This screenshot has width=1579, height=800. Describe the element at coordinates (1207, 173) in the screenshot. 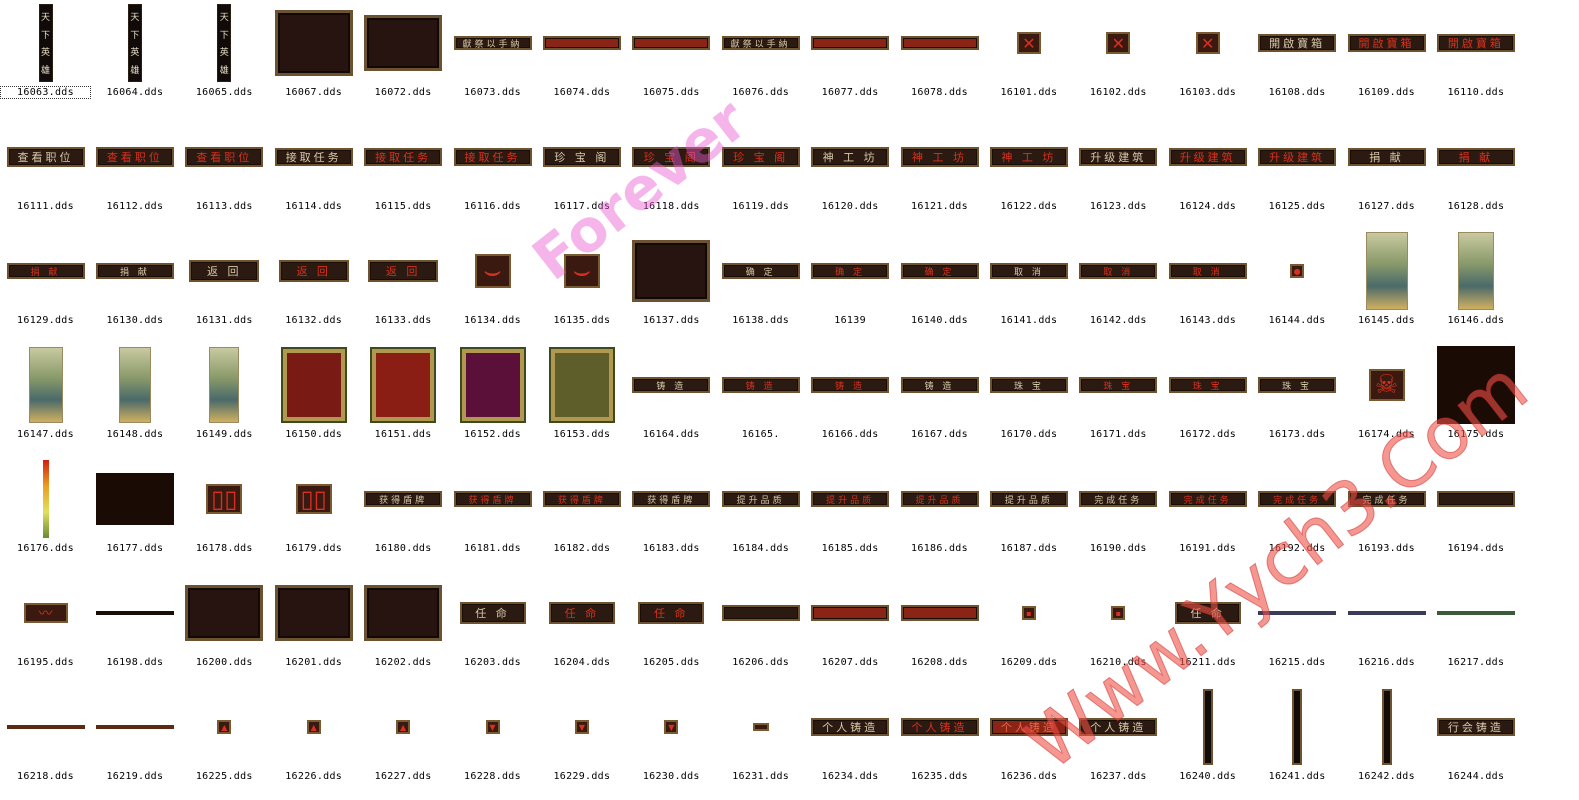

I see `file-item: 升级建筑 16124.dds` at that location.